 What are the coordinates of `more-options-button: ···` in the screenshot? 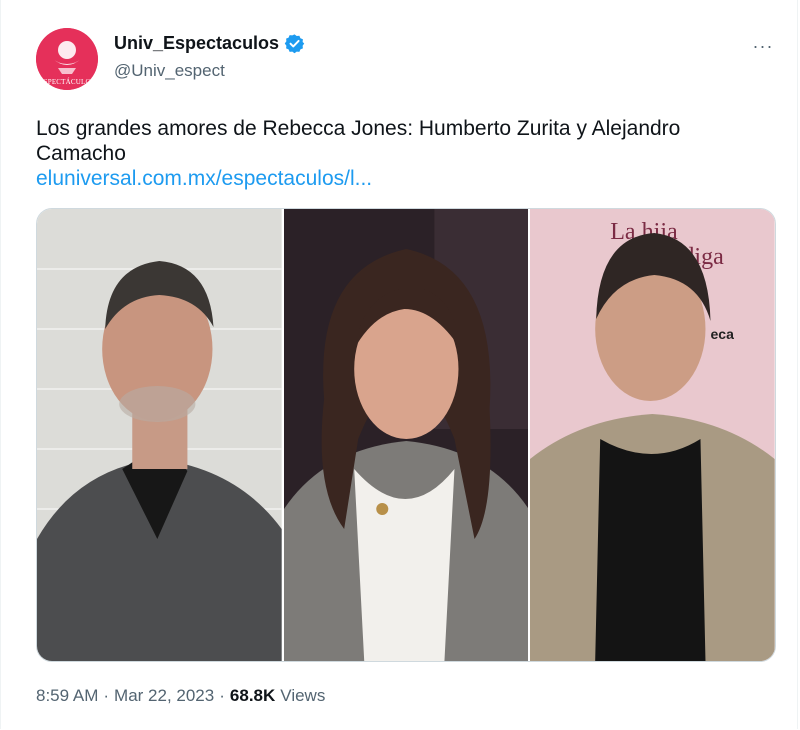 It's located at (763, 46).